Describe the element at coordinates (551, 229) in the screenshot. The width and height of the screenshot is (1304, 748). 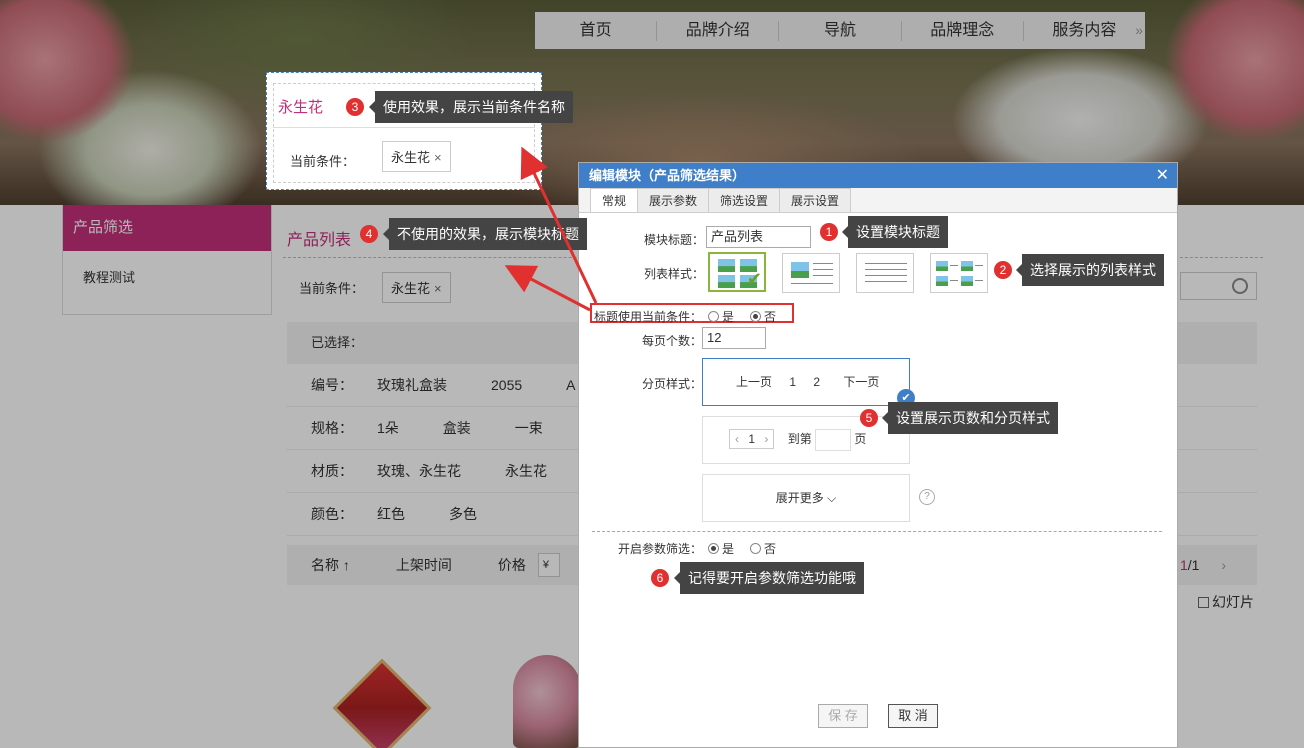
I see `annotation-arrows` at that location.